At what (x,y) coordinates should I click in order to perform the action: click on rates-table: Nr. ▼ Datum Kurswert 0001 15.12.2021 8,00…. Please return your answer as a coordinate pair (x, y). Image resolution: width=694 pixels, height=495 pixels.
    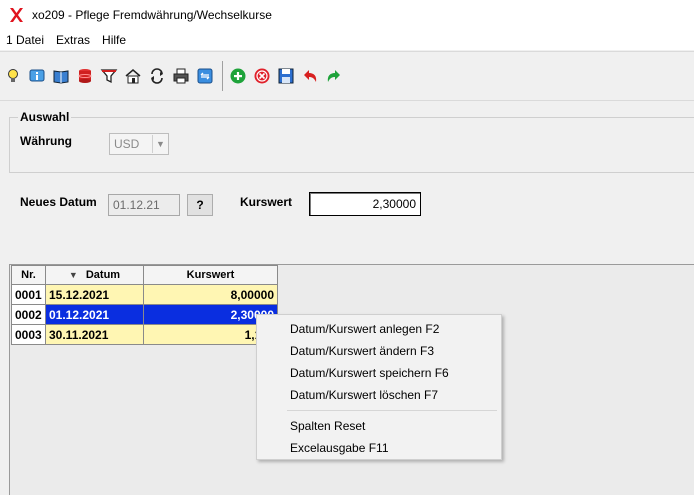
    Looking at the image, I should click on (144, 305).